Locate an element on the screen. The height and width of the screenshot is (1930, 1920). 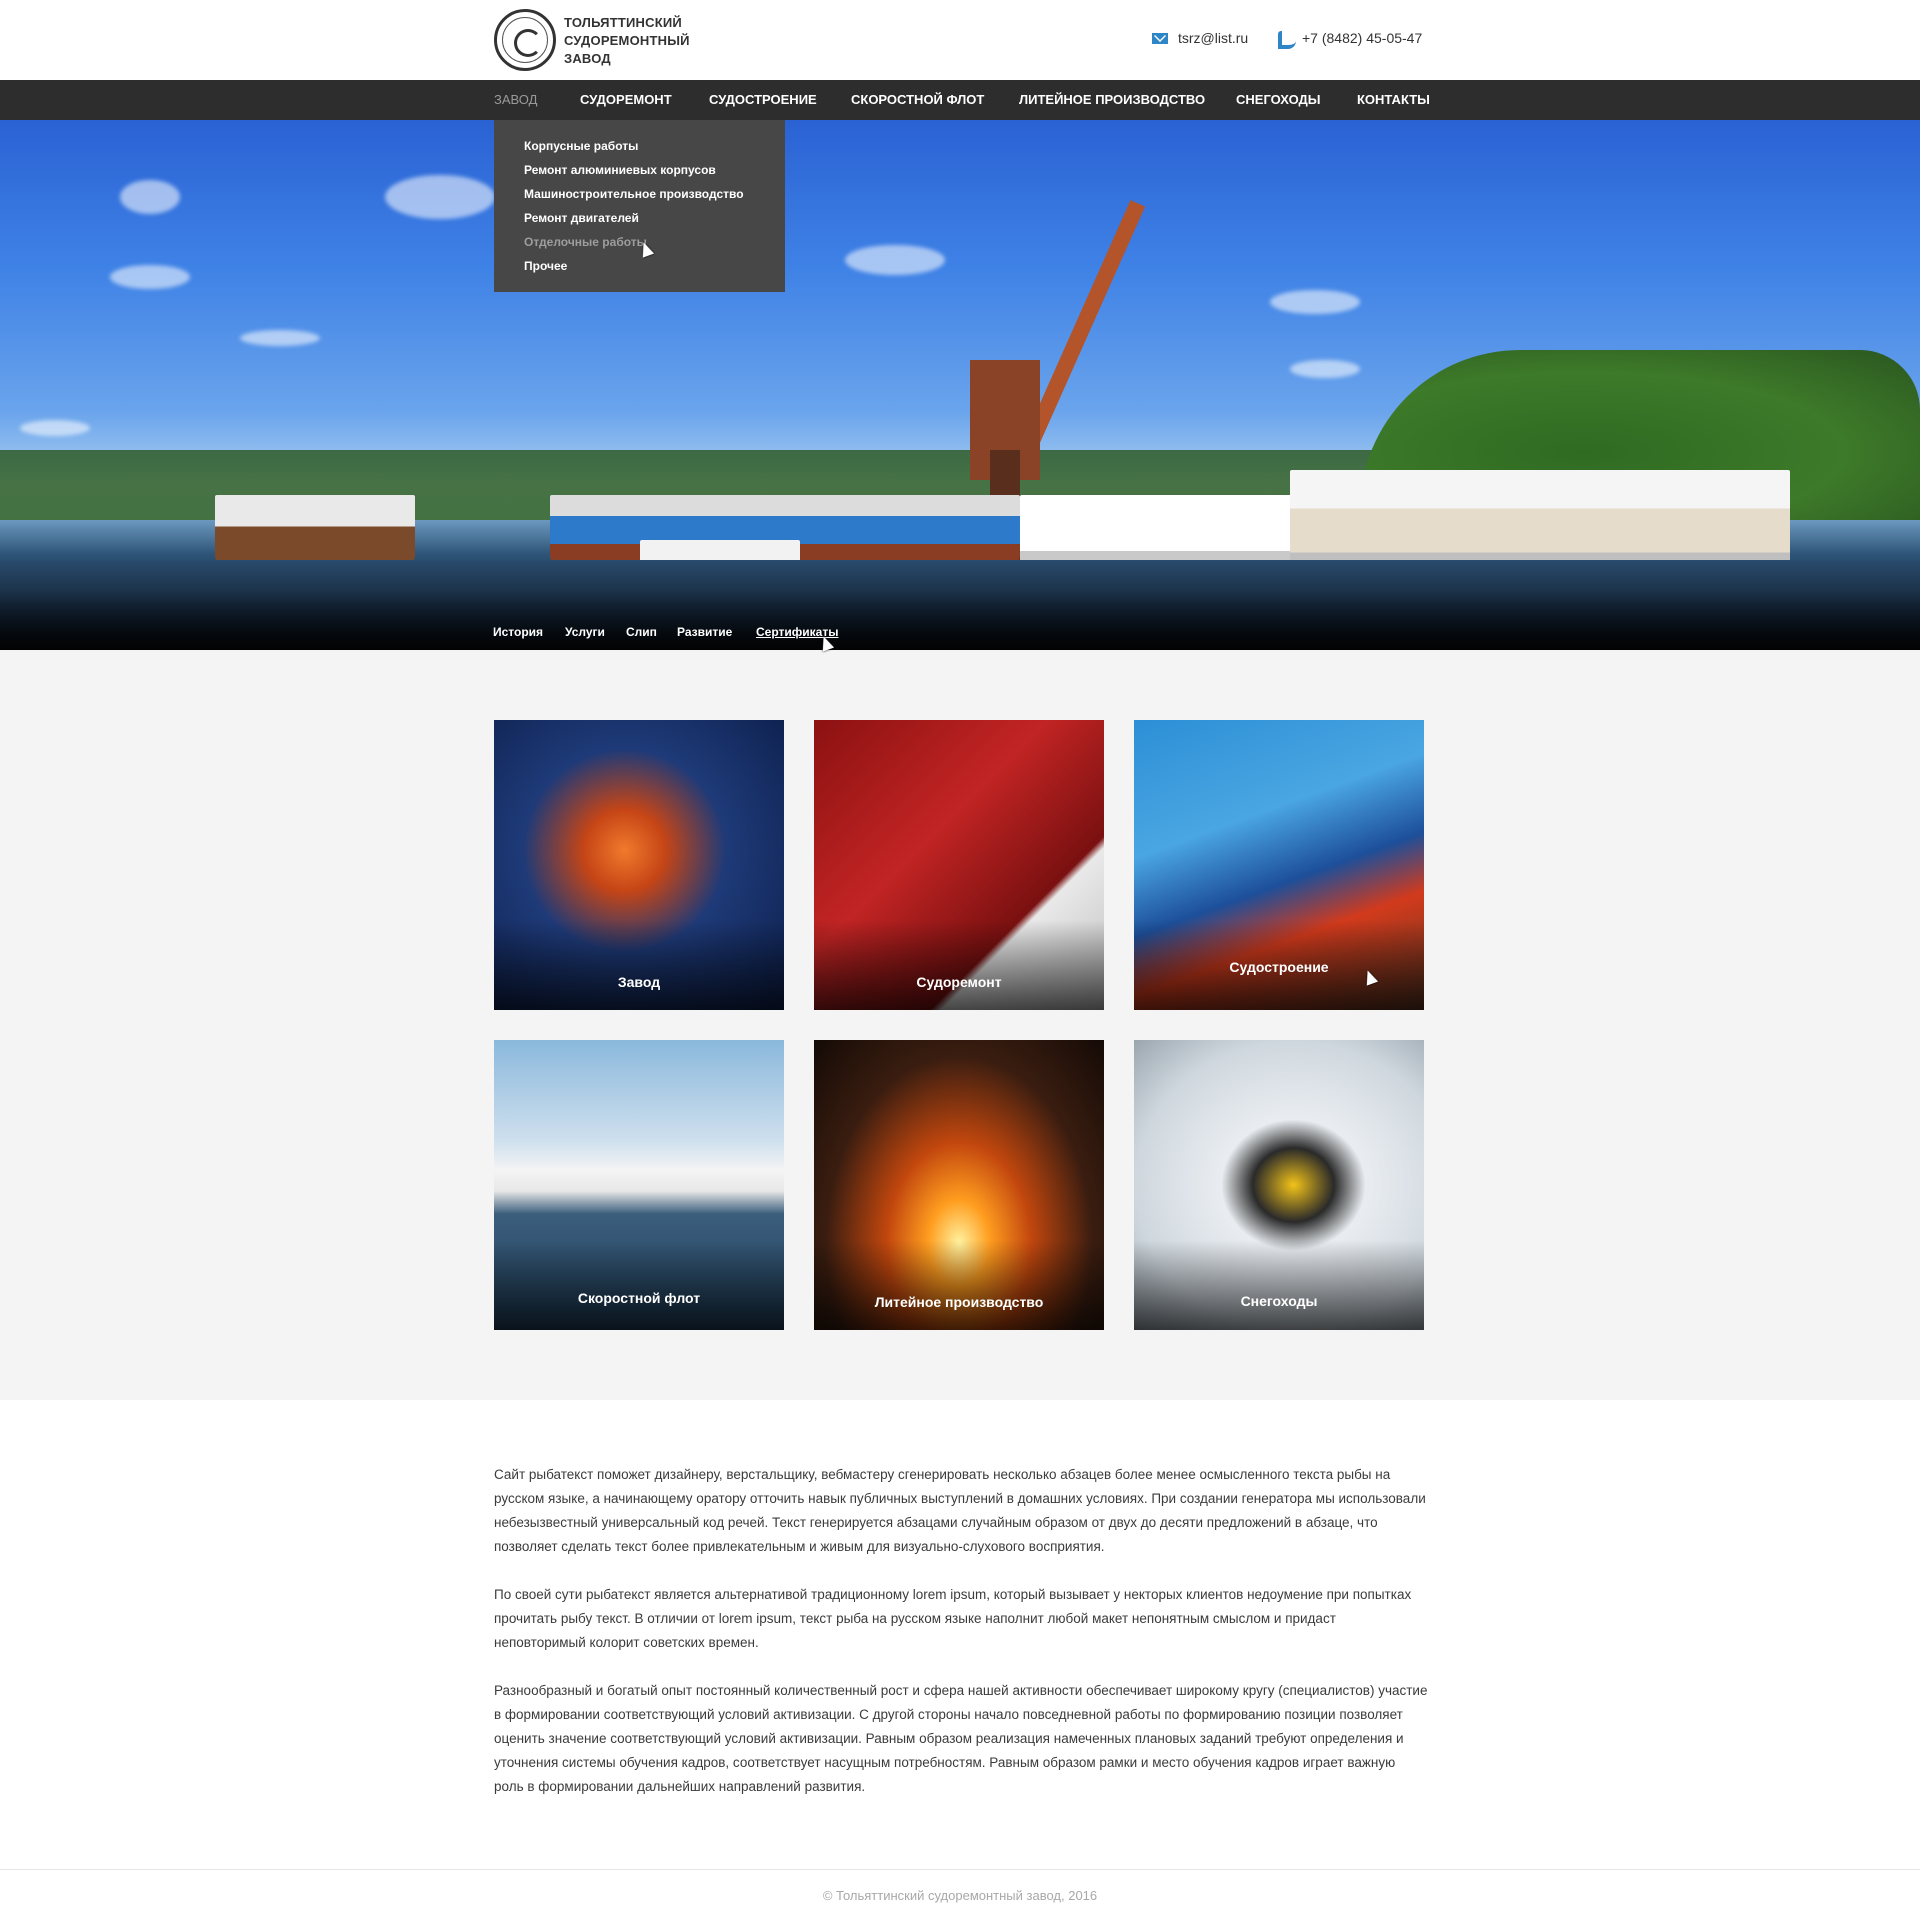
tile-label: Завод is located at coordinates (639, 982).